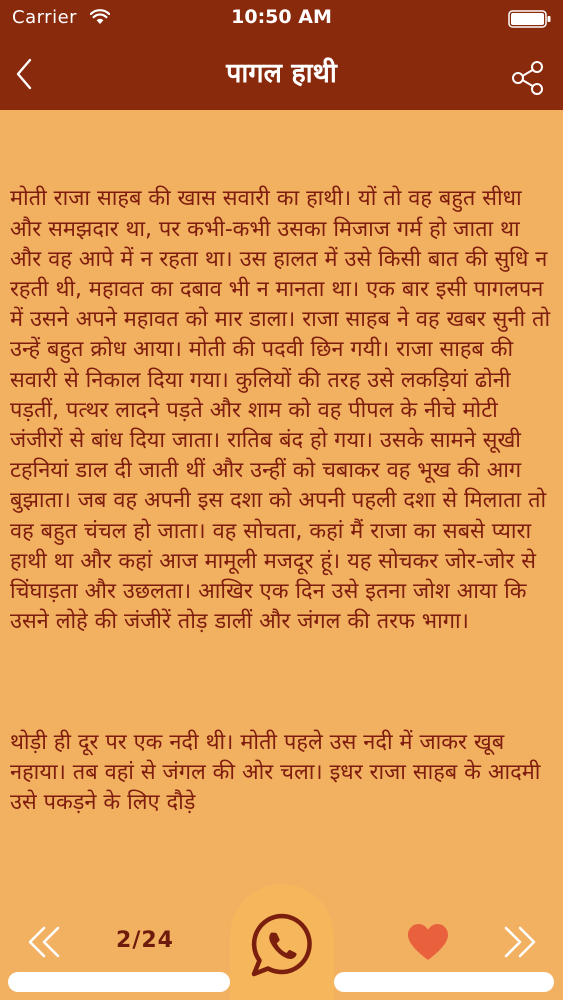  I want to click on navigation-bar: पागल हाथी, so click(281, 75).